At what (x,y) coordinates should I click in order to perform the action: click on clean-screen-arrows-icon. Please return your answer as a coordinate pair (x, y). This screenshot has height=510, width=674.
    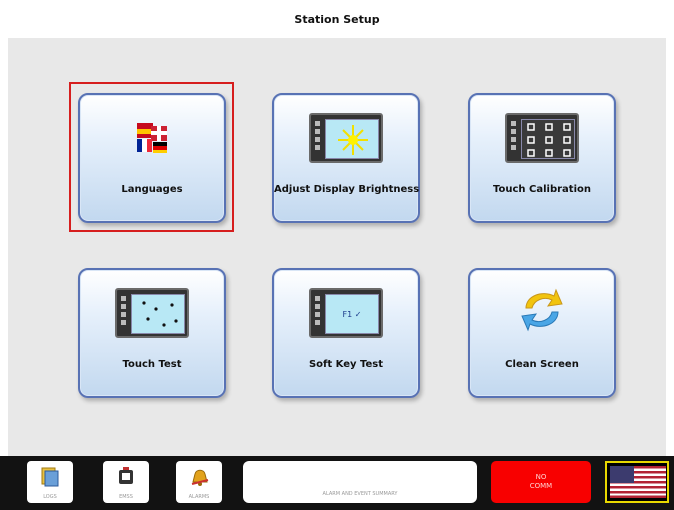
    Looking at the image, I should click on (542, 310).